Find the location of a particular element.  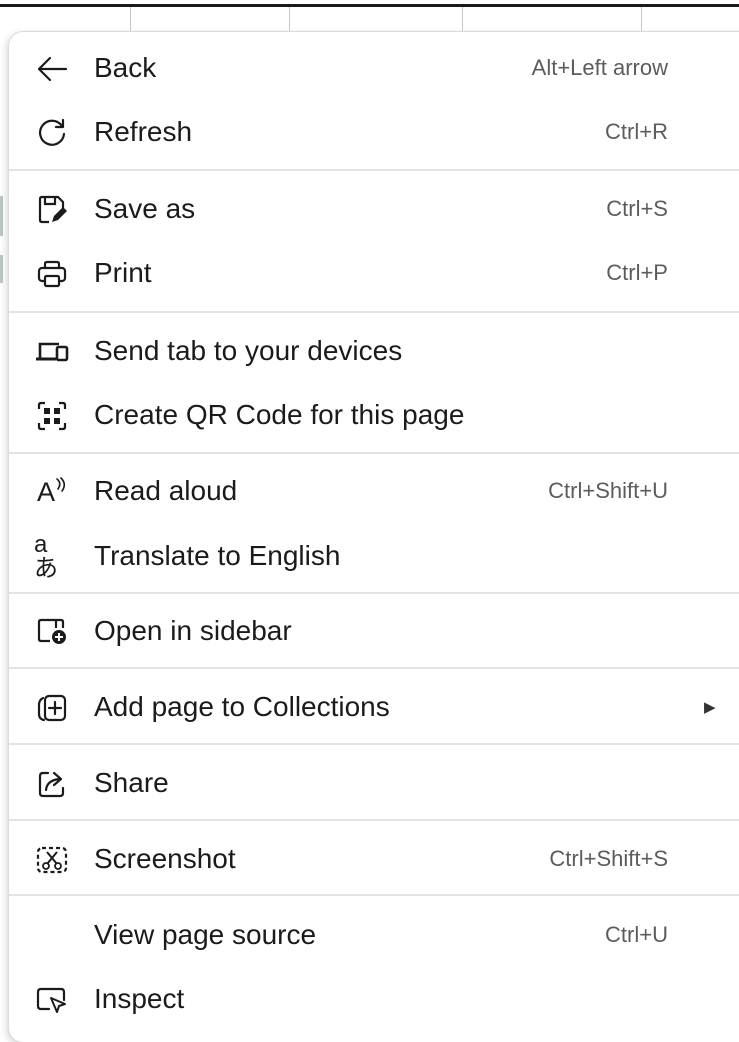

menu-item-read-aloud: A Read aloud Ctrl+Shift+U is located at coordinates (374, 491).